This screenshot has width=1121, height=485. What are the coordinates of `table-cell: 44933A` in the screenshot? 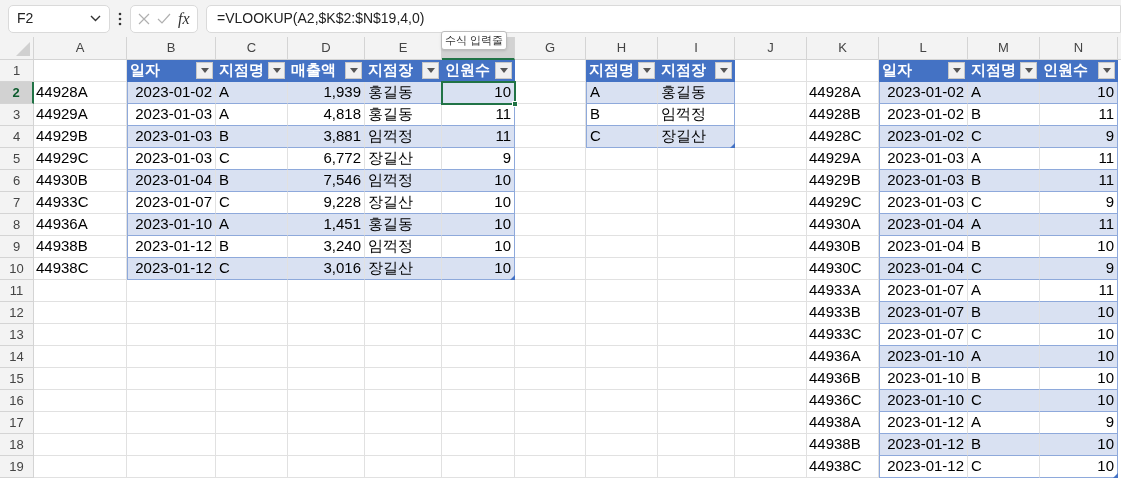 It's located at (843, 291).